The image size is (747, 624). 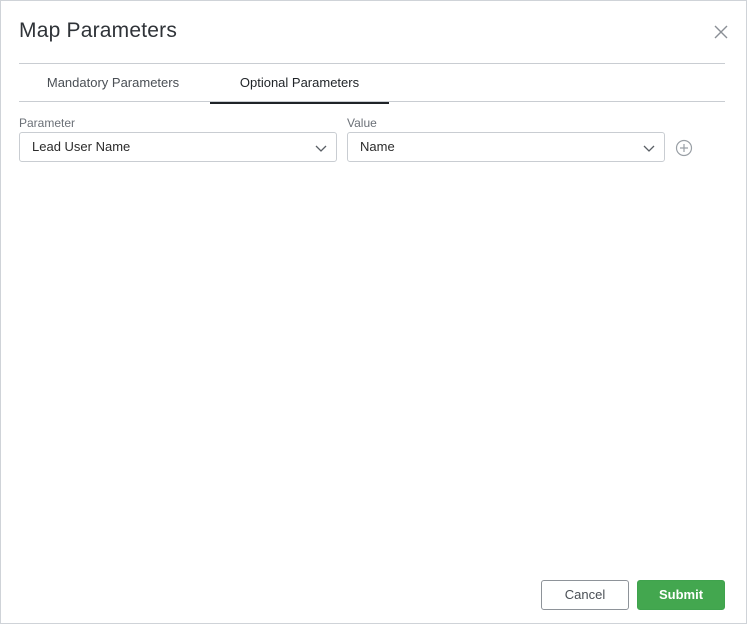 I want to click on dialog-title: Map Parameters, so click(x=98, y=30).